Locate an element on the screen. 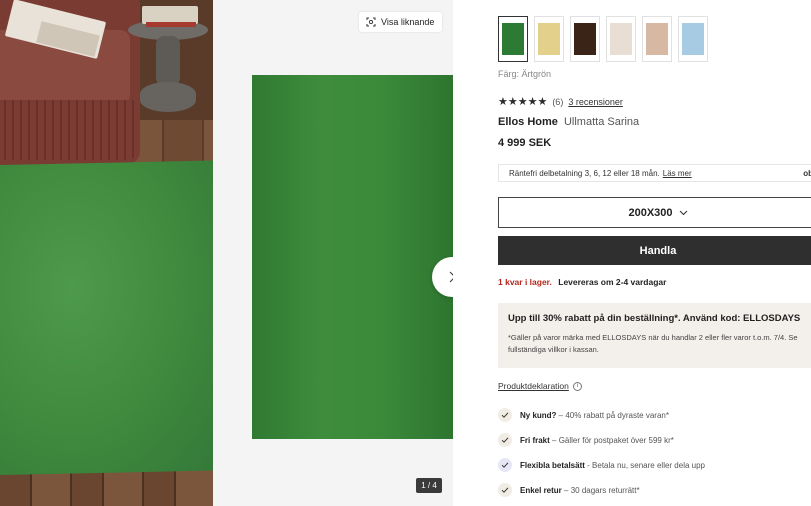 The height and width of the screenshot is (506, 811). image-counter: 1 / 4 is located at coordinates (429, 485).